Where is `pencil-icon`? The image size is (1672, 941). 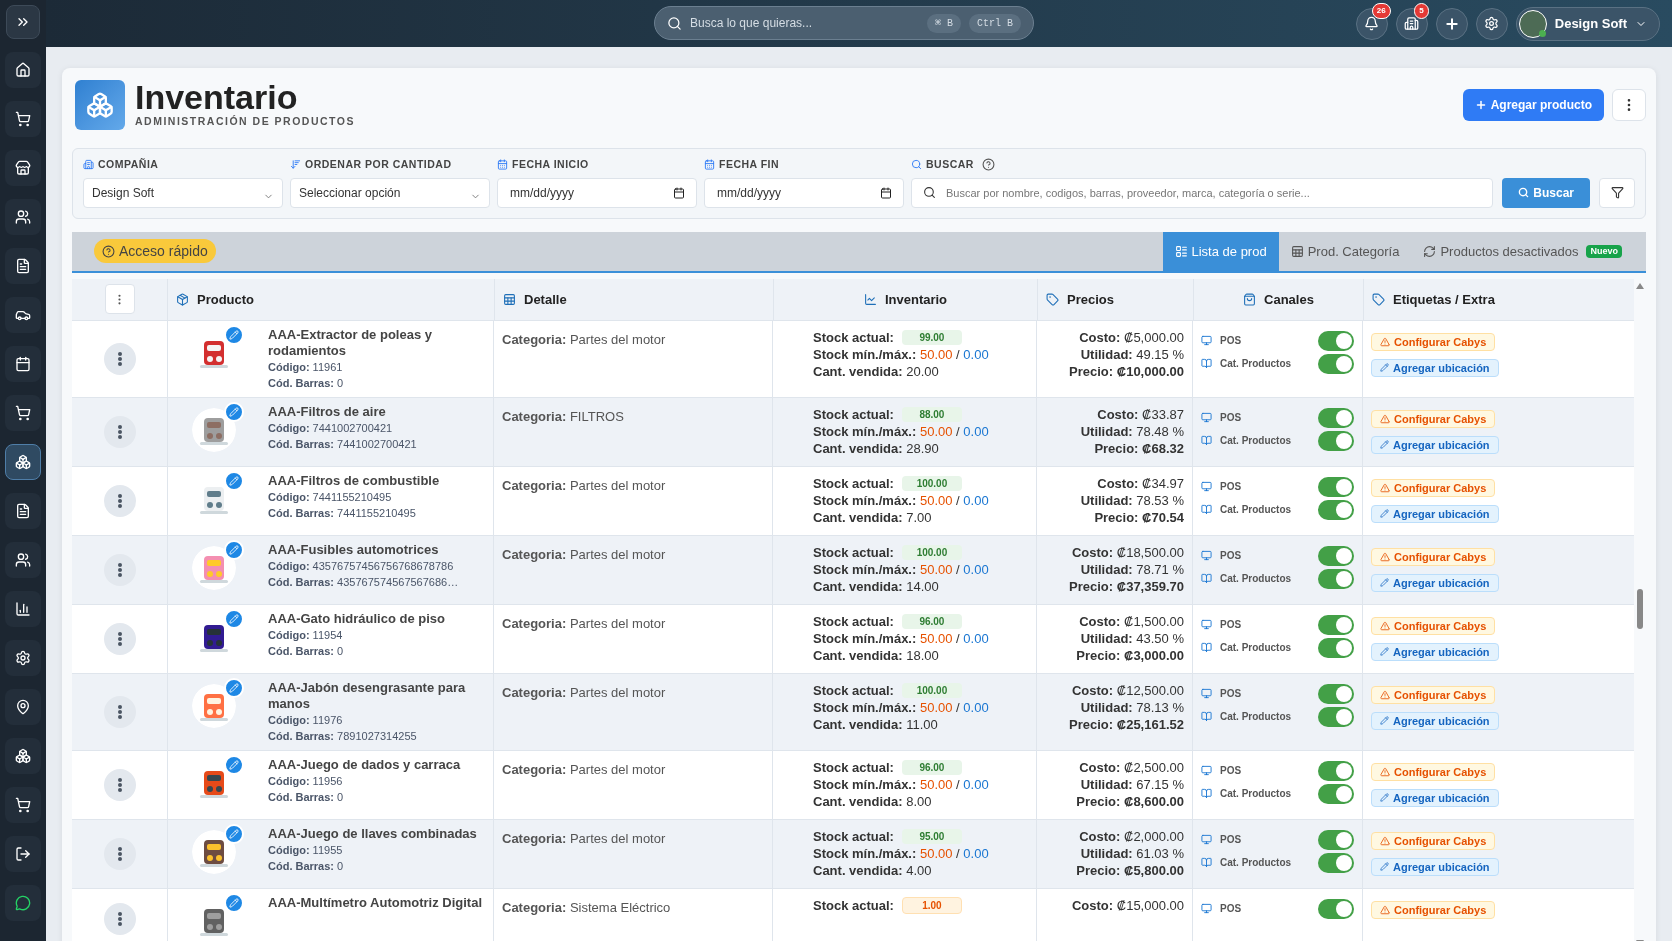
pencil-icon is located at coordinates (234, 411).